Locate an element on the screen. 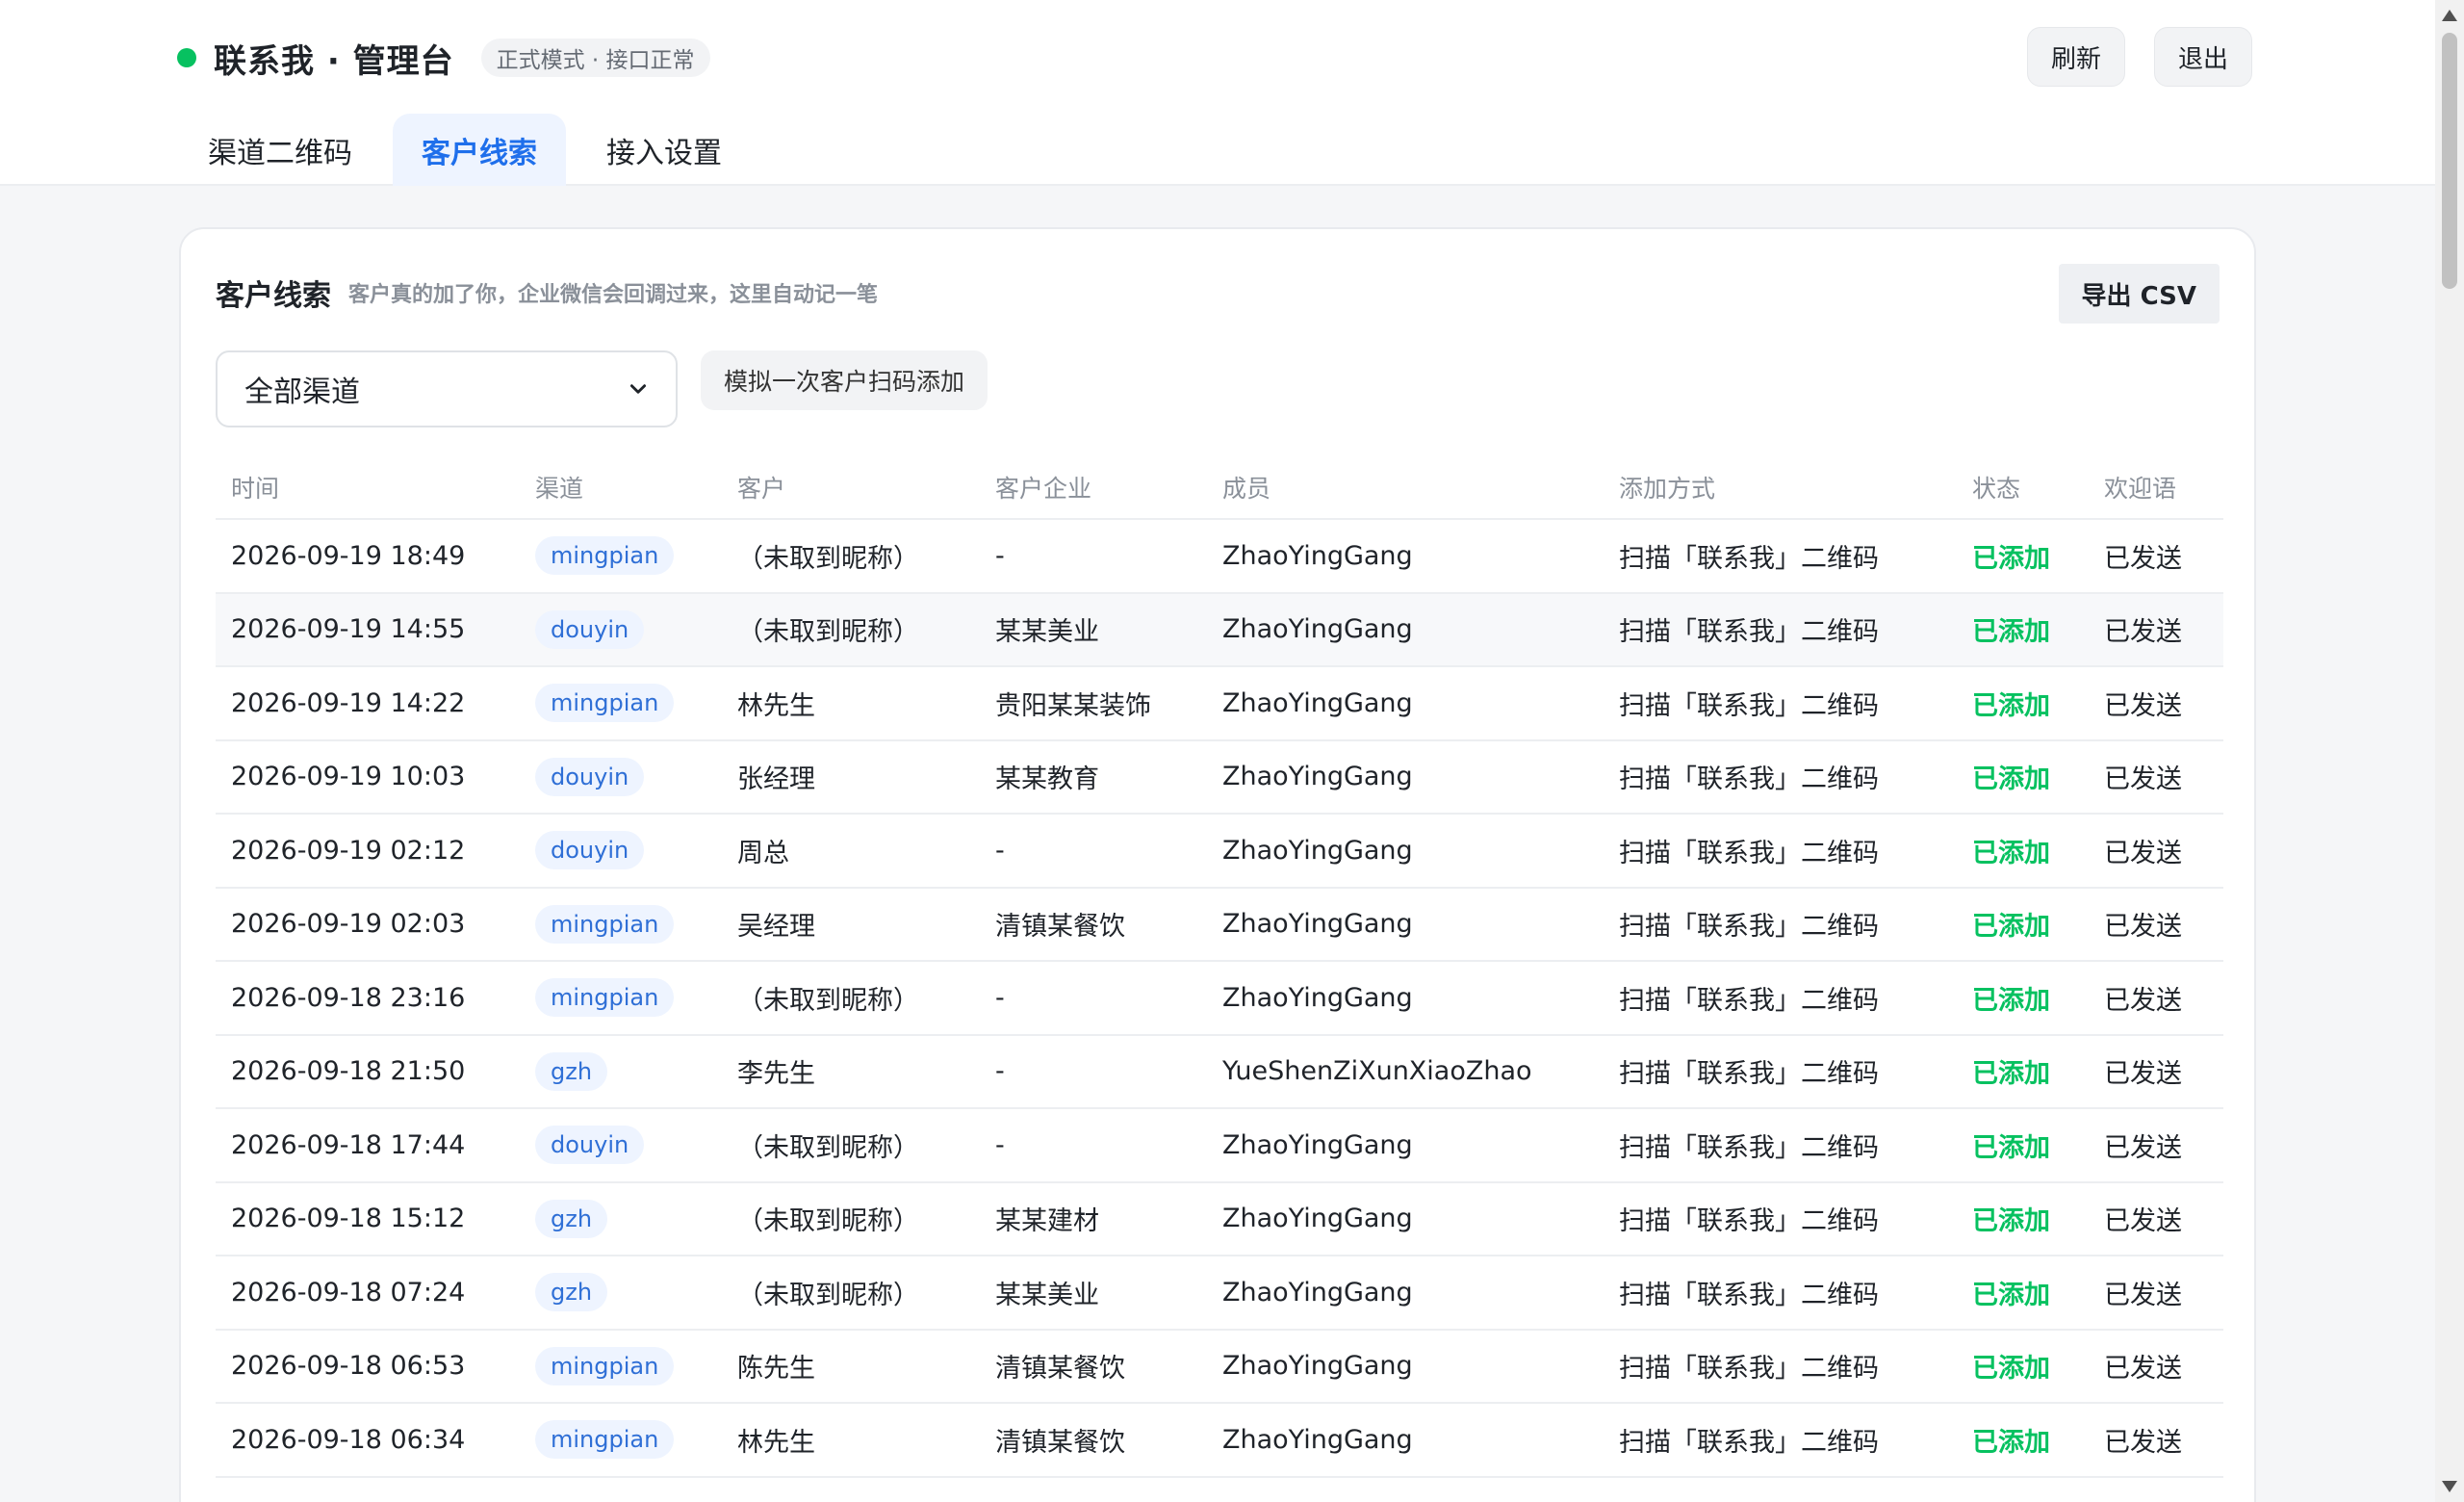 This screenshot has width=2464, height=1502. tab-channel-qrcode: 渠道二维码 is located at coordinates (280, 150).